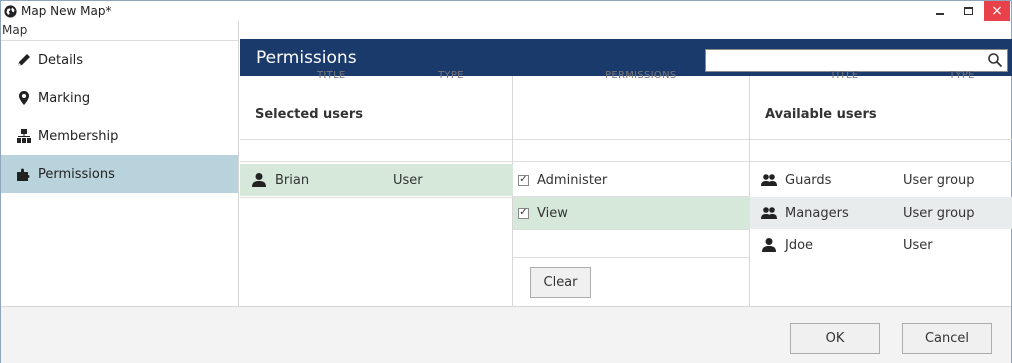  Describe the element at coordinates (995, 60) in the screenshot. I see `search-icon` at that location.